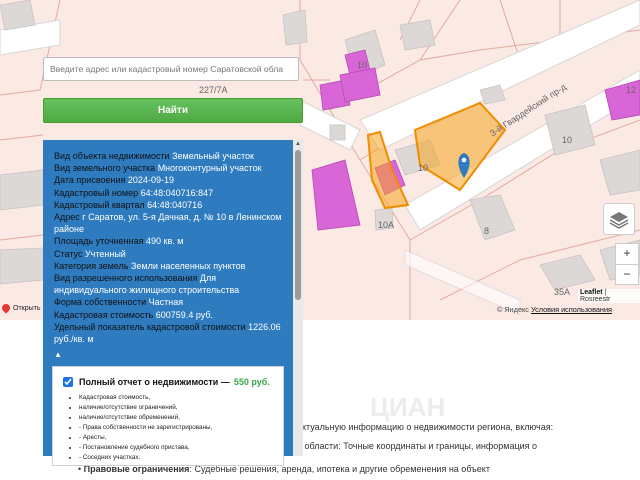 This screenshot has height=480, width=640. Describe the element at coordinates (408, 407) in the screenshot. I see `watermark-logo: ЦИАН` at that location.